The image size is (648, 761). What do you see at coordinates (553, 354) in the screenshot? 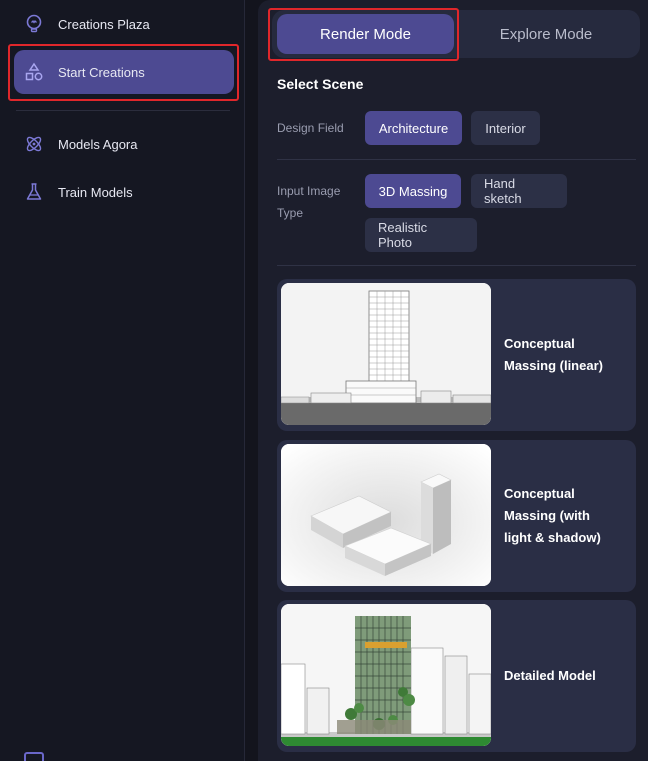
I see `card-label: Conceptual Massing (linear)` at bounding box center [553, 354].